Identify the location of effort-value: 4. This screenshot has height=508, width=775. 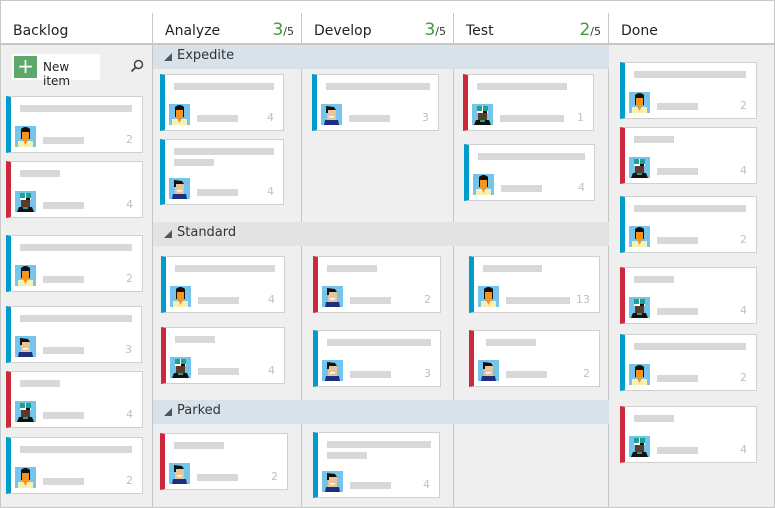
(271, 299).